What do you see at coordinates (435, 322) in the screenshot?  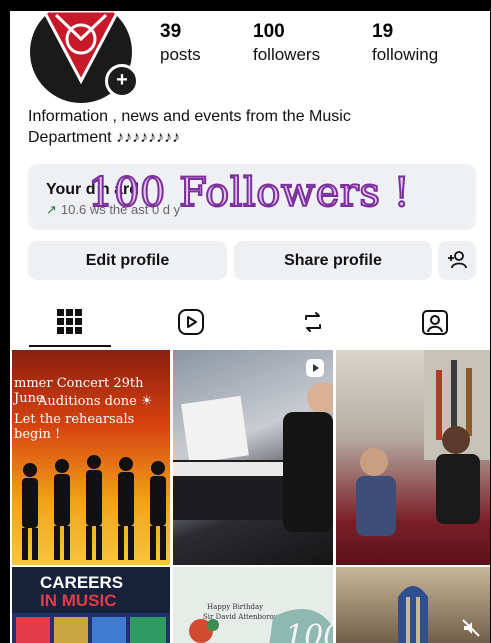 I see `tagged-icon` at bounding box center [435, 322].